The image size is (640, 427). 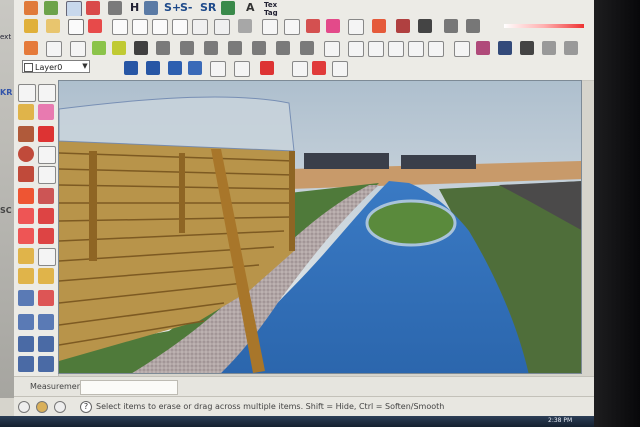 I want to click on zoom-icon, so click(x=160, y=27).